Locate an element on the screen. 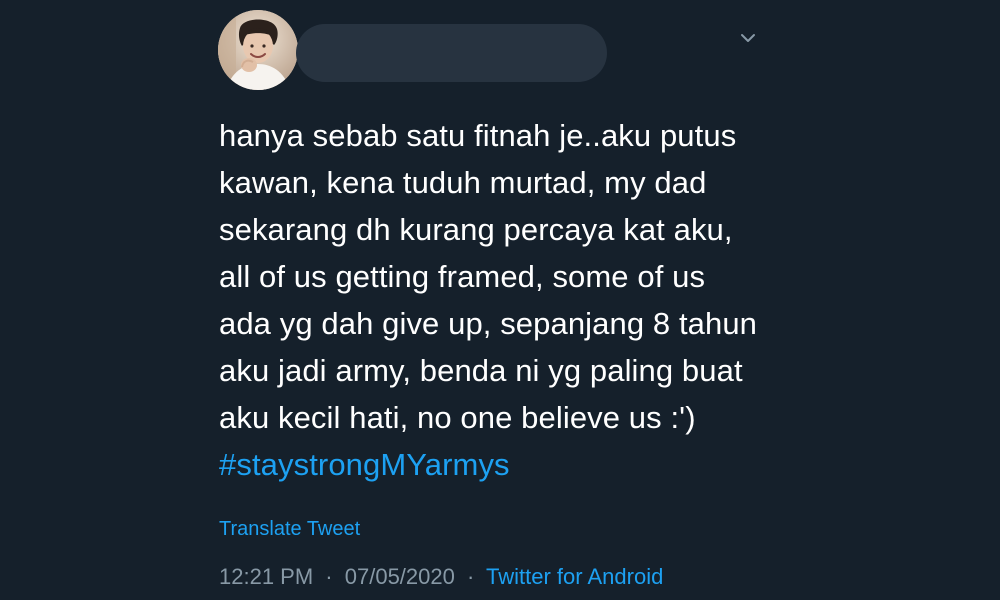 The height and width of the screenshot is (600, 1000). tweet-text-line: hanya sebab satu fitnah je..aku putus is located at coordinates (478, 135).